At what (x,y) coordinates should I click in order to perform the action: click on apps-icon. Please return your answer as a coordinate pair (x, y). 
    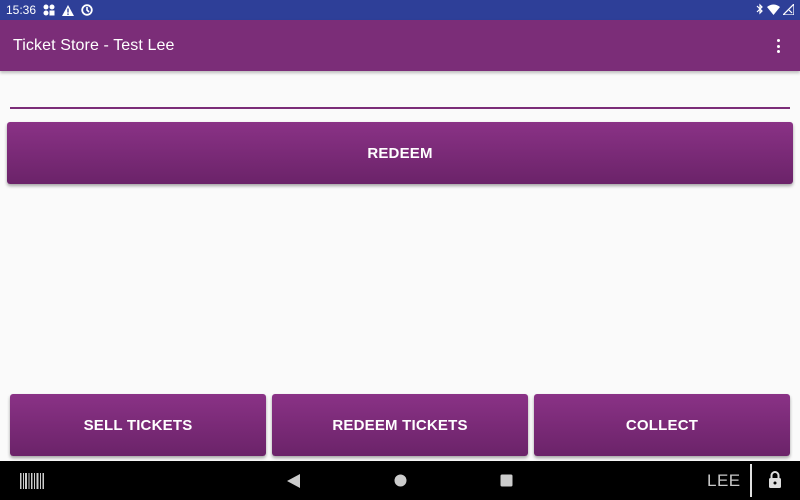
    Looking at the image, I should click on (49, 10).